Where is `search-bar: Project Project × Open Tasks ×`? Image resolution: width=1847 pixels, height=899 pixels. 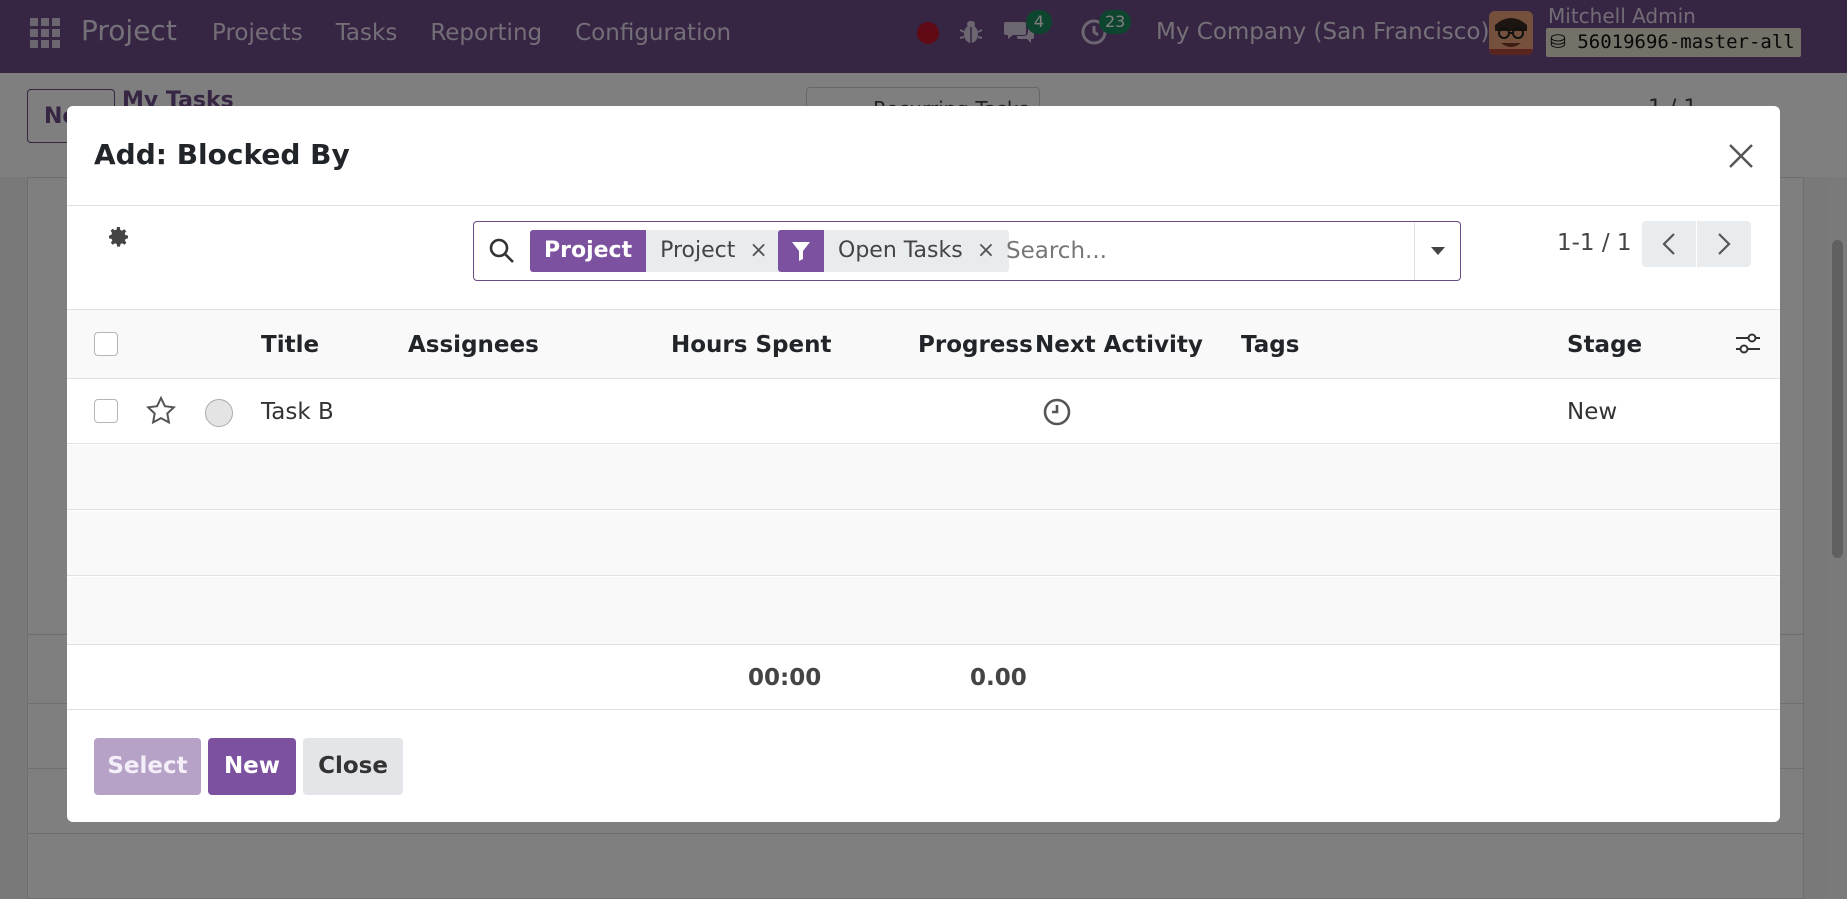 search-bar: Project Project × Open Tasks × is located at coordinates (967, 251).